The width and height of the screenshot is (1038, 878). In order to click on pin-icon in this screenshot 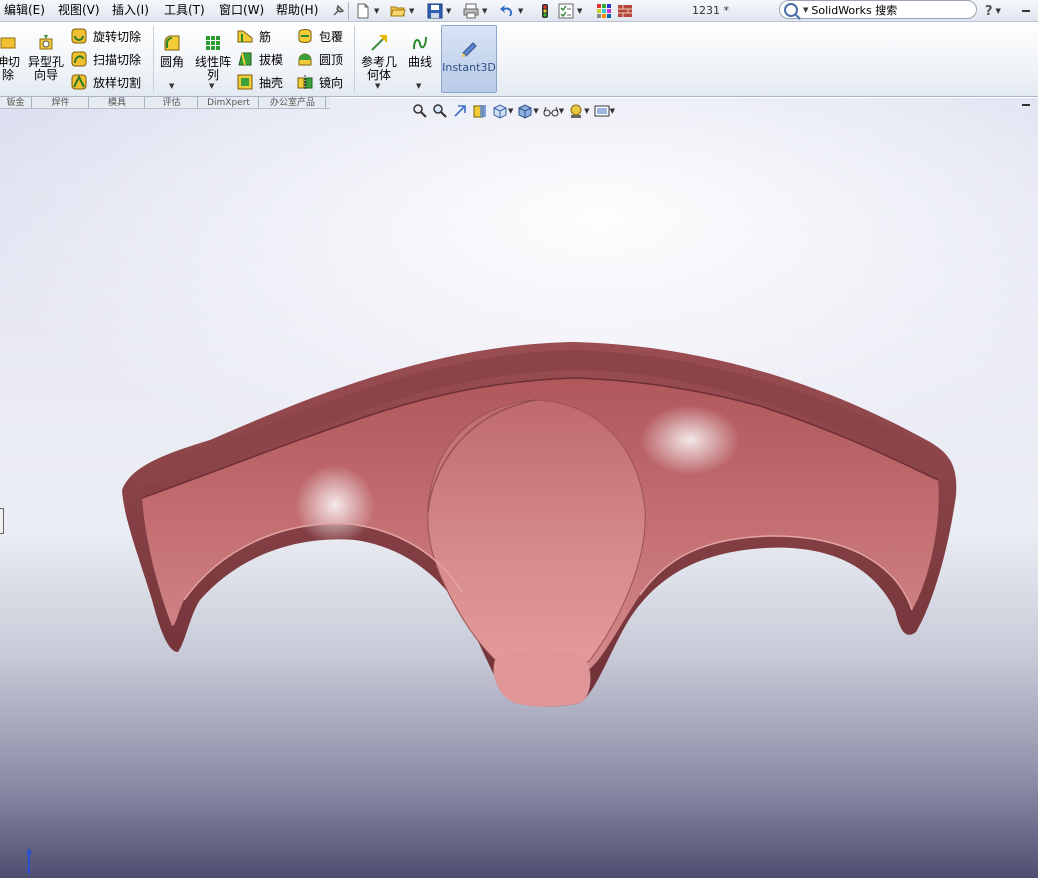, I will do `click(338, 11)`.